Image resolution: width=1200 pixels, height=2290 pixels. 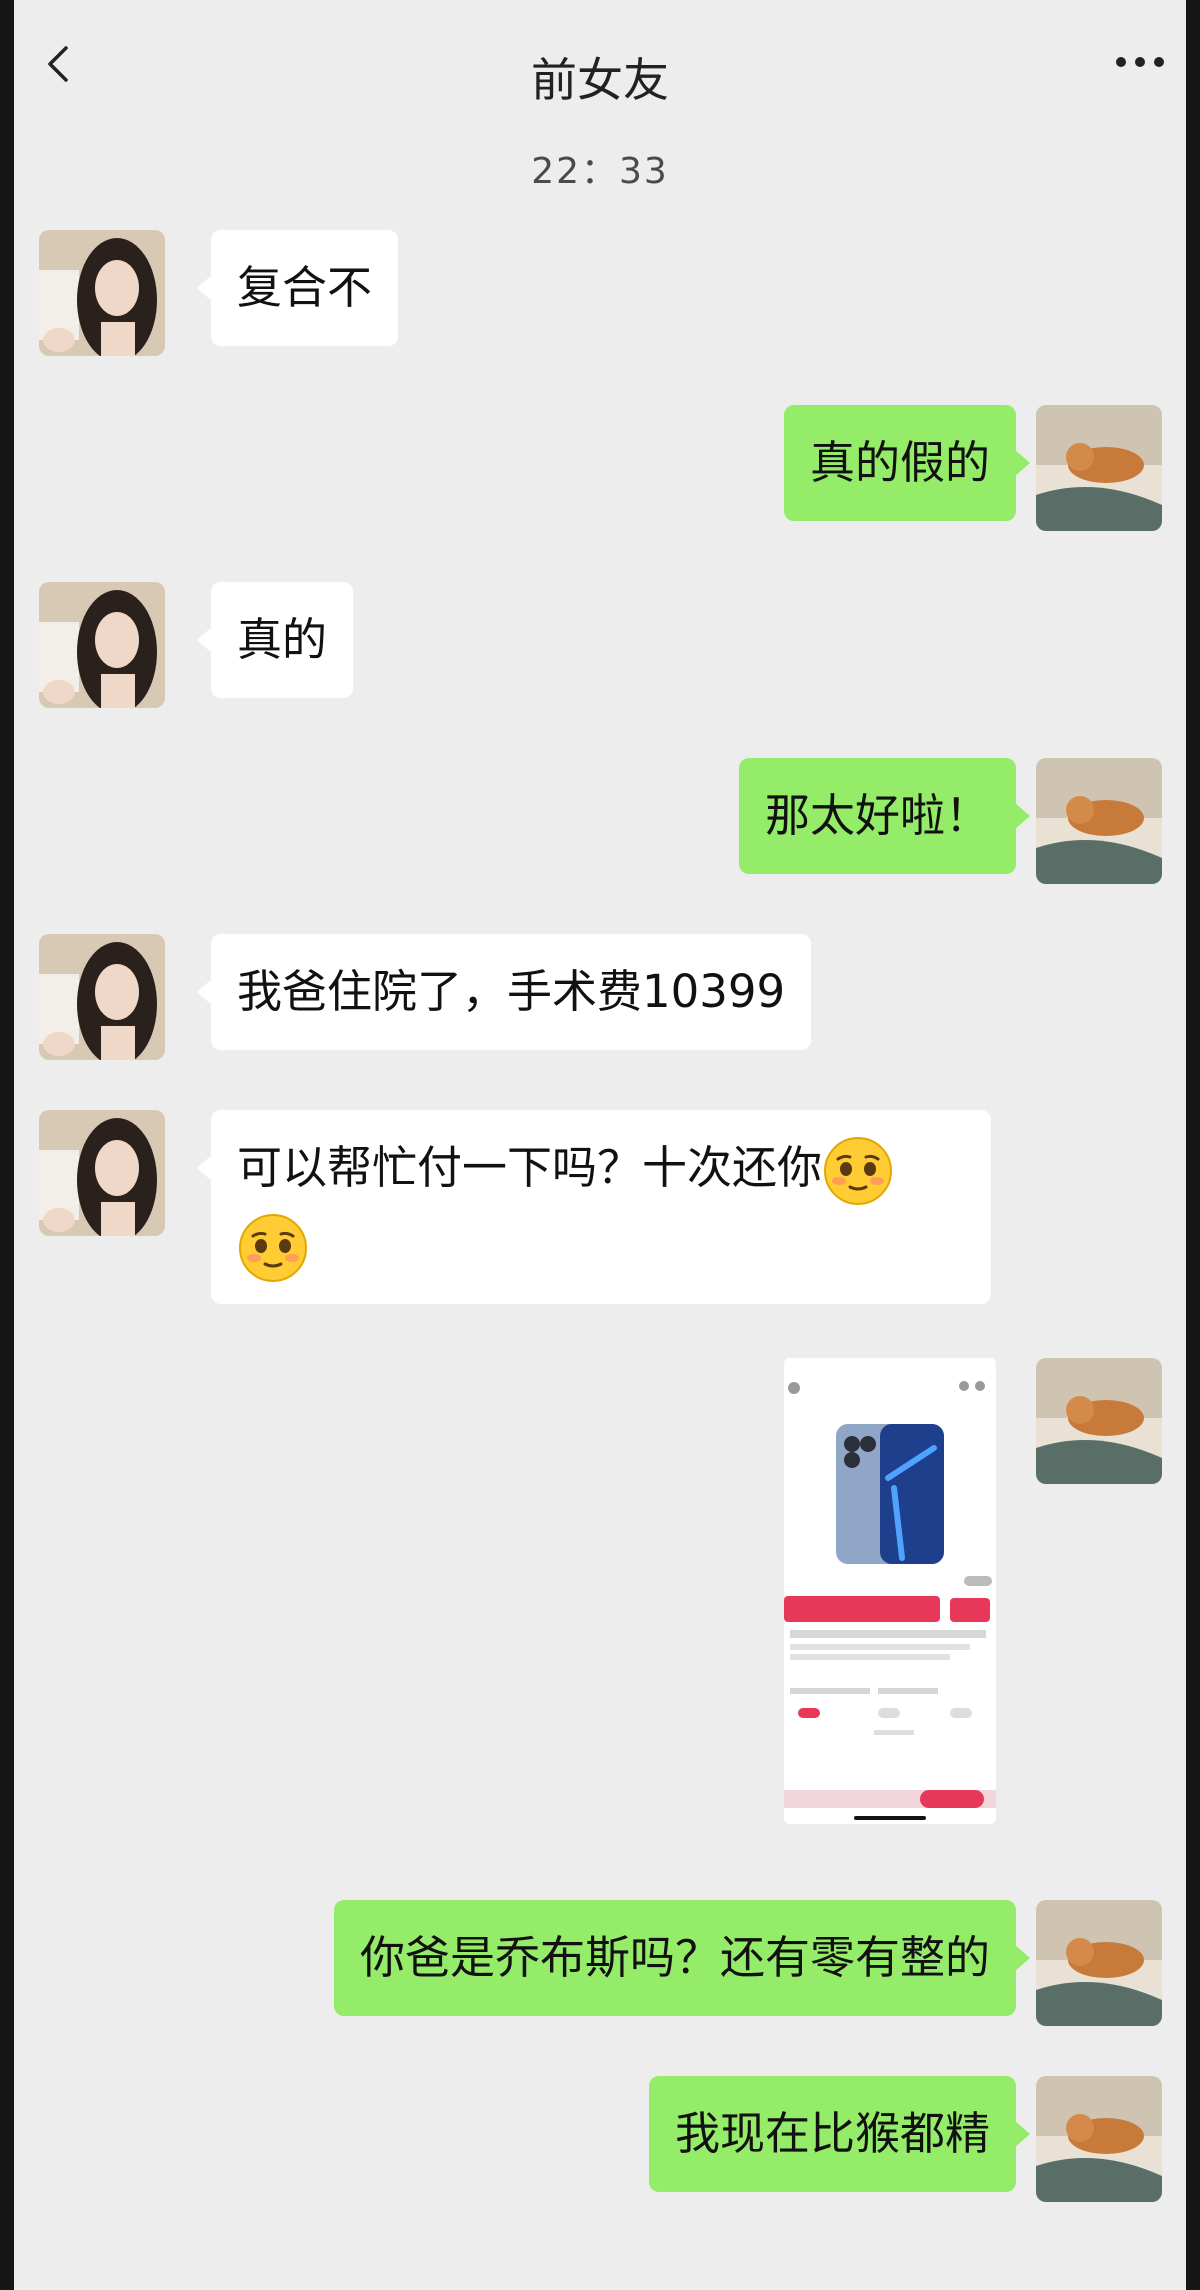 What do you see at coordinates (600, 171) in the screenshot?
I see `message-timestamp: 22：33` at bounding box center [600, 171].